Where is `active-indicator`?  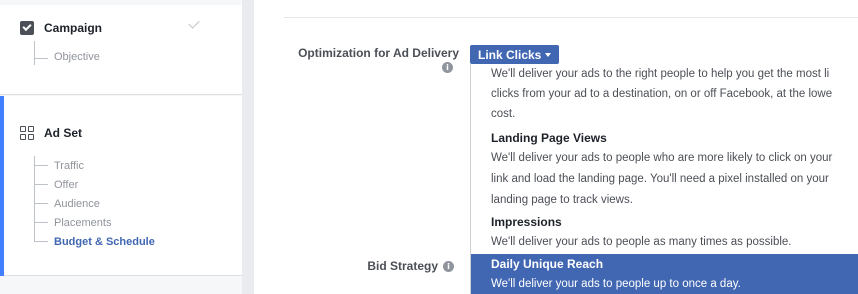
active-indicator is located at coordinates (2, 186).